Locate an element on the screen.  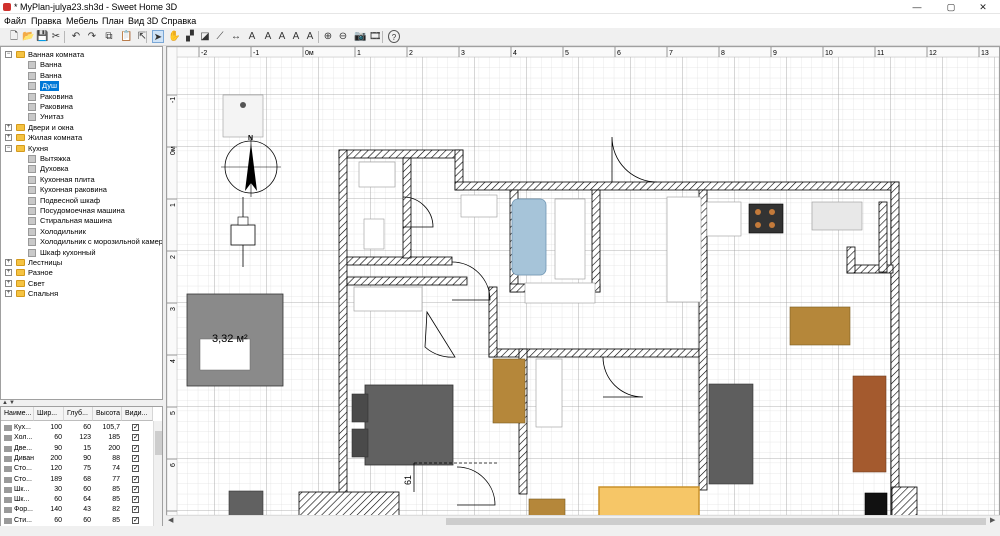
table-cell-depth: 64 is located at coordinates (77, 500).